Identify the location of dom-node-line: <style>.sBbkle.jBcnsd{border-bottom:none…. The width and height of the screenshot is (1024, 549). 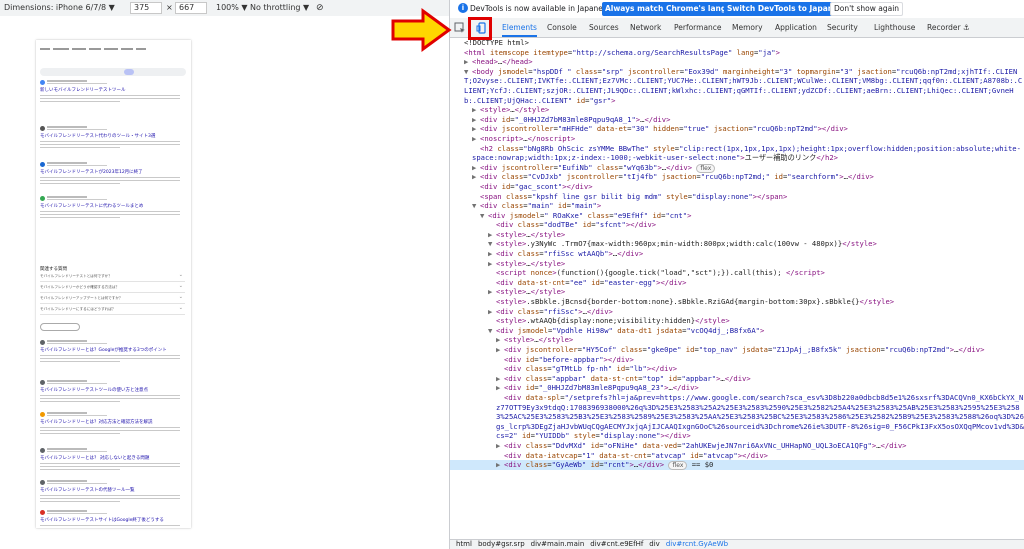
(737, 302).